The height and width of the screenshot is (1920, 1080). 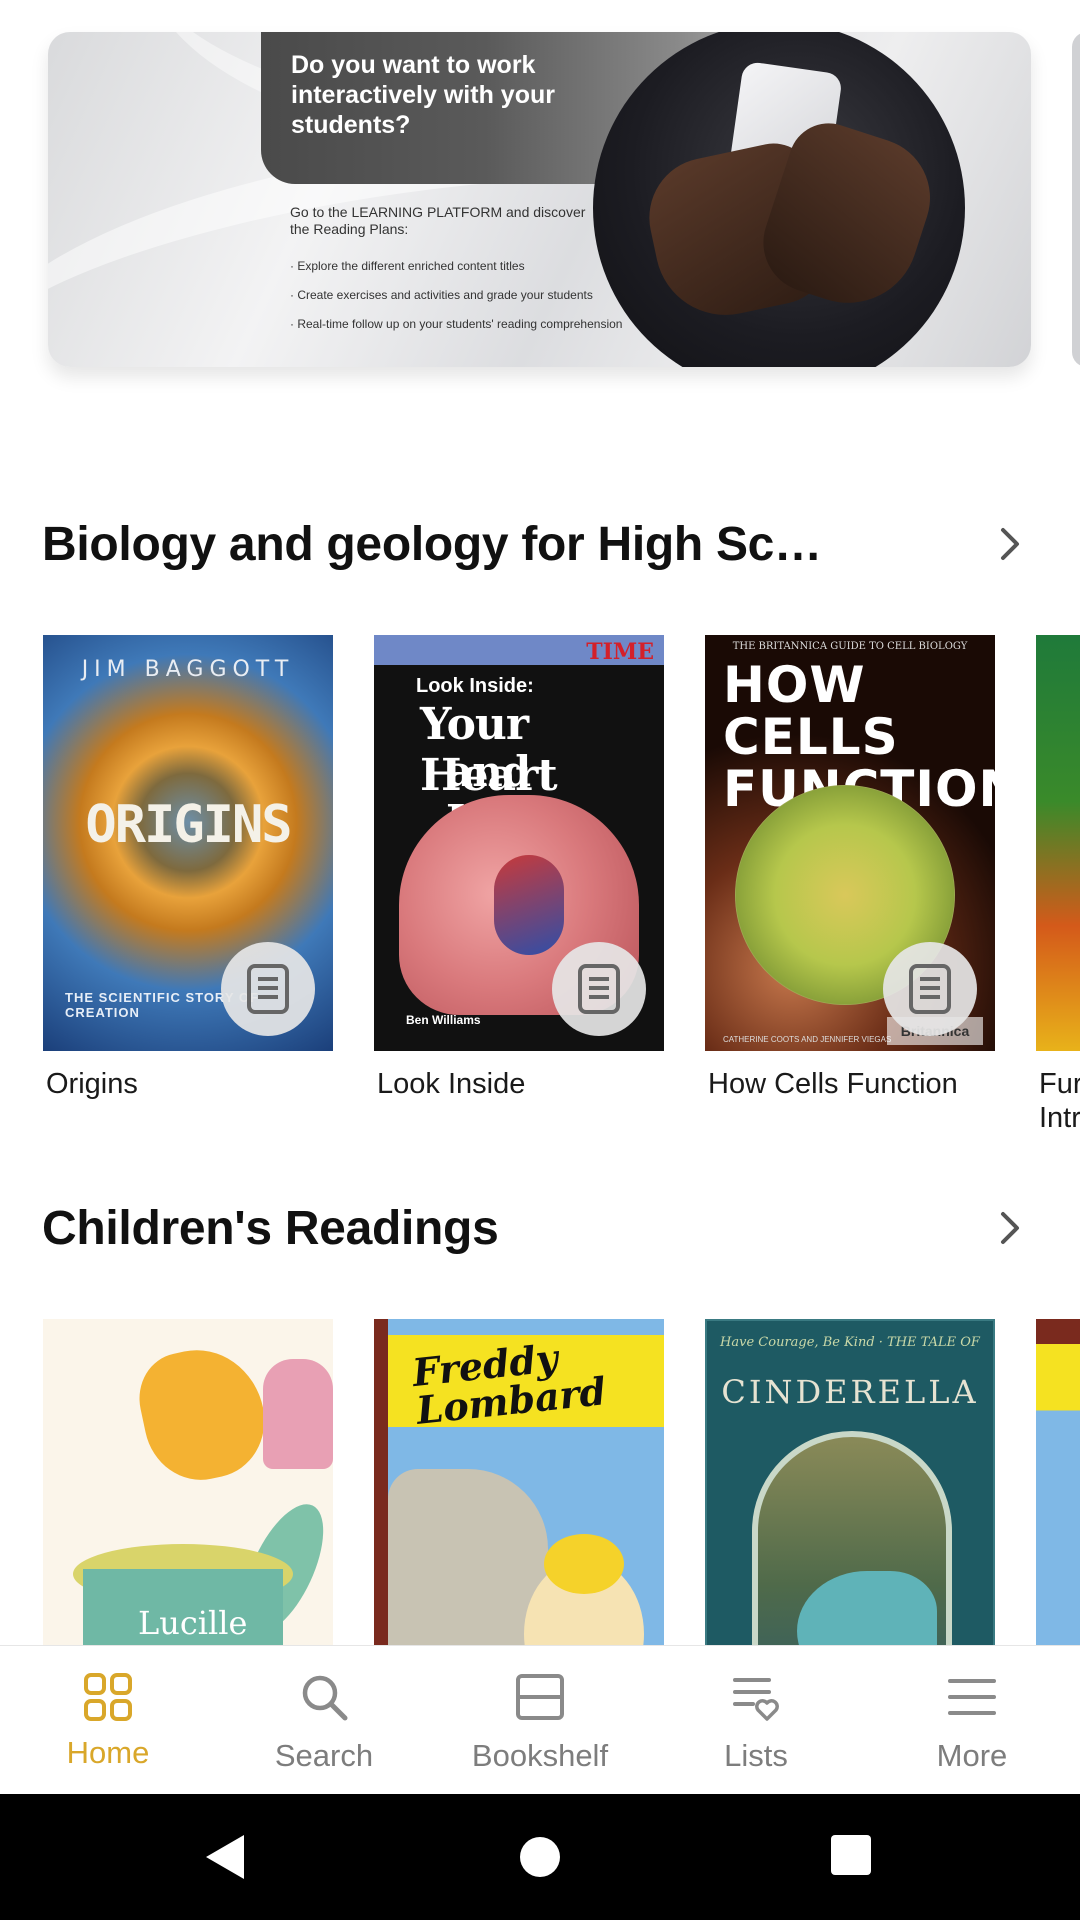 I want to click on book-title: Fur Intr, so click(x=1059, y=1101).